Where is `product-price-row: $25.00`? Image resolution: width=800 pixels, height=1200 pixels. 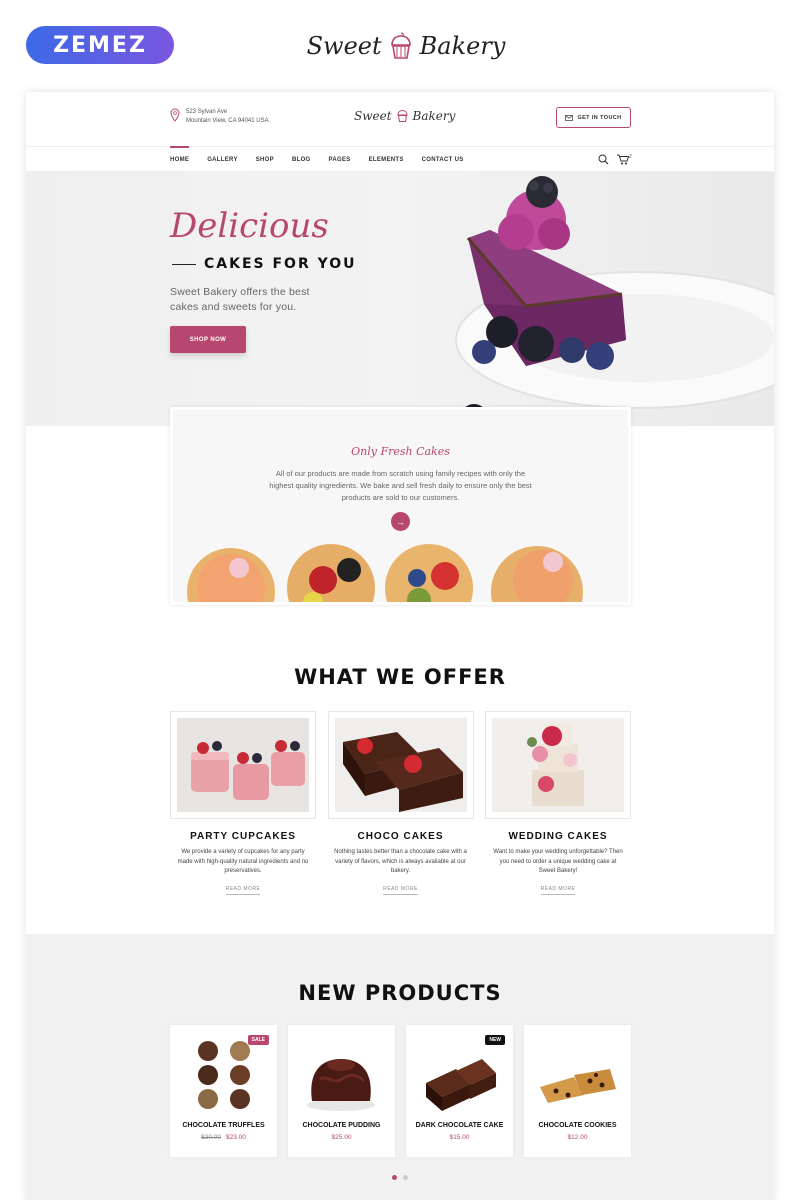 product-price-row: $25.00 is located at coordinates (341, 1137).